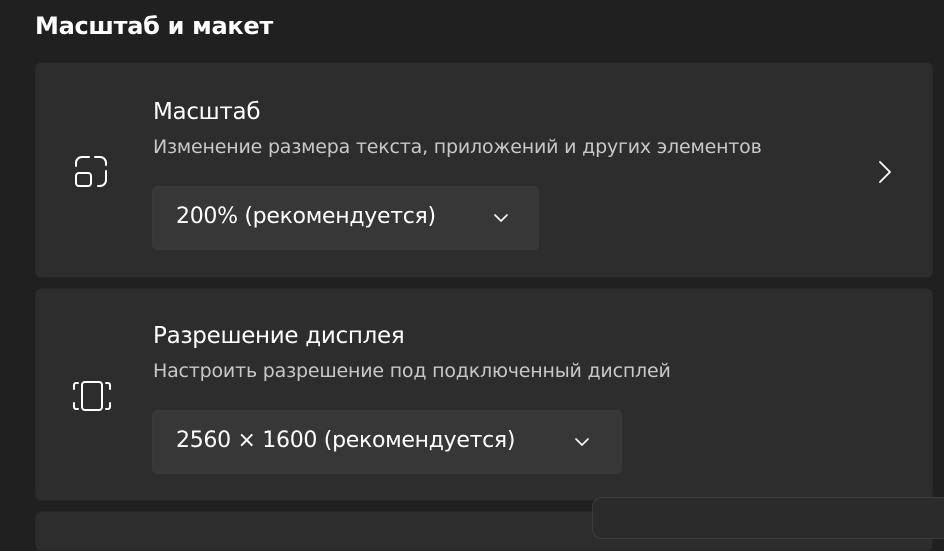  What do you see at coordinates (346, 440) in the screenshot?
I see `resolution-dropdown-value: 2560 × 1600 (рекомендуется)` at bounding box center [346, 440].